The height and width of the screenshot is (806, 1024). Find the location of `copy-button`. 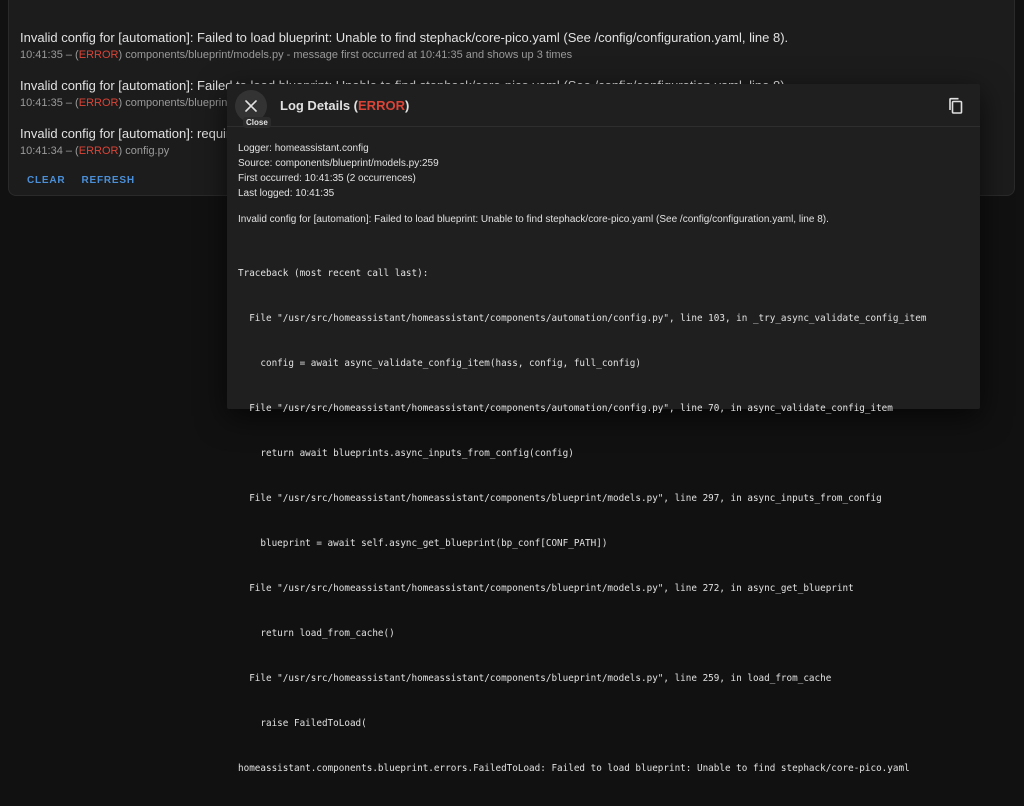

copy-button is located at coordinates (956, 106).